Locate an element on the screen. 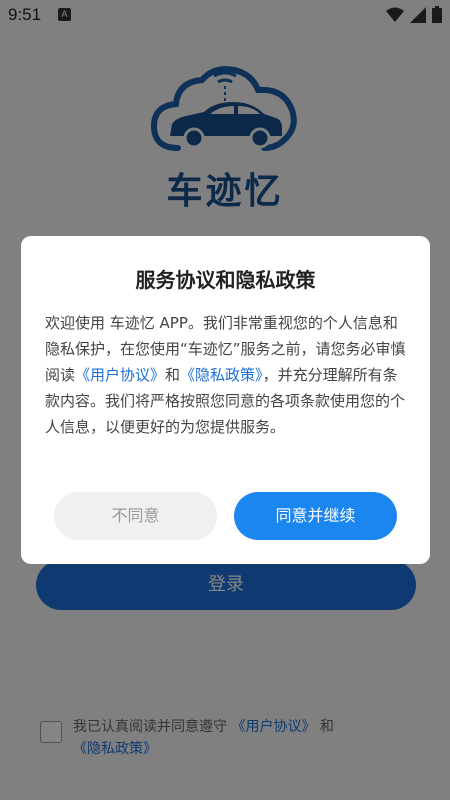 The height and width of the screenshot is (800, 450). dialog-privacy-policy-link: 《隐私政策》 is located at coordinates (221, 375).